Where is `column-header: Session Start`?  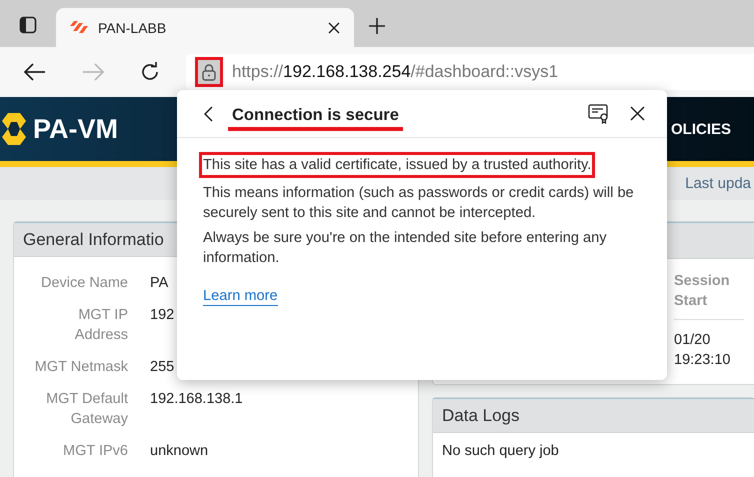 column-header: Session Start is located at coordinates (709, 289).